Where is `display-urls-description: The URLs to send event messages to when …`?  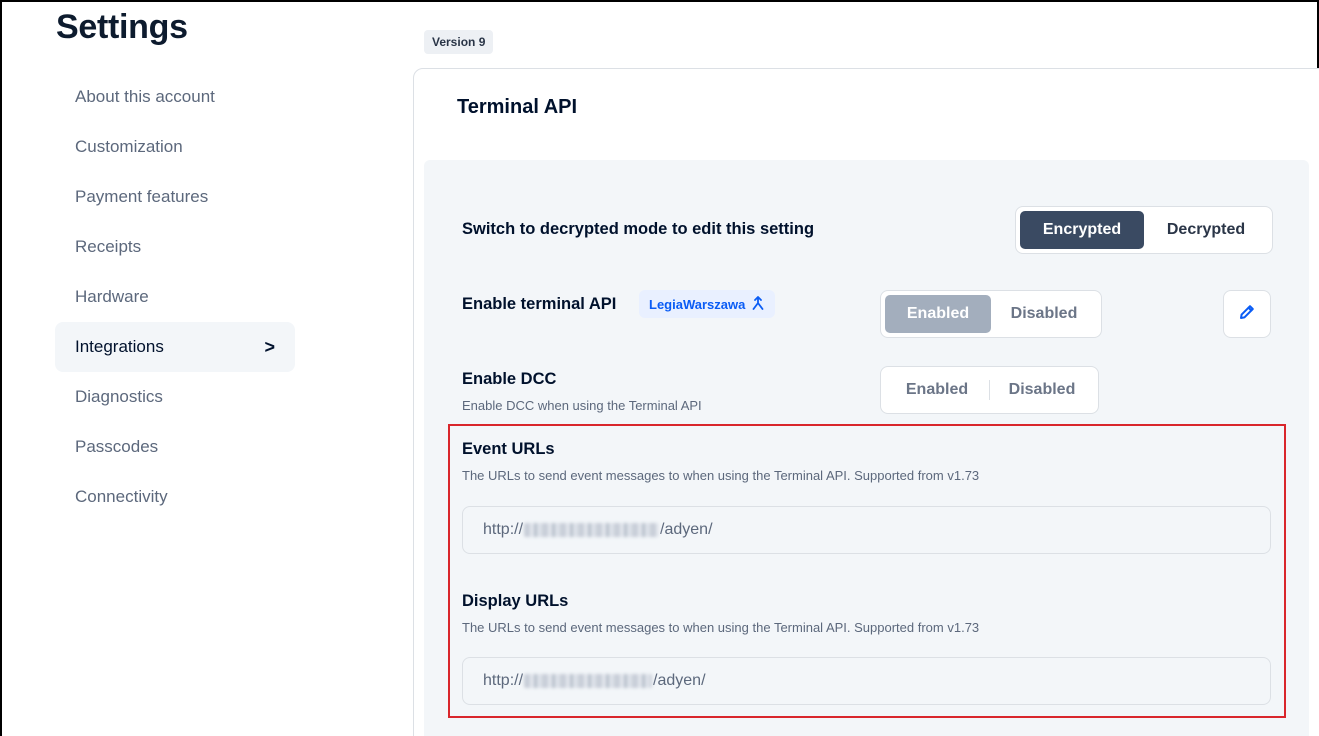 display-urls-description: The URLs to send event messages to when … is located at coordinates (721, 627).